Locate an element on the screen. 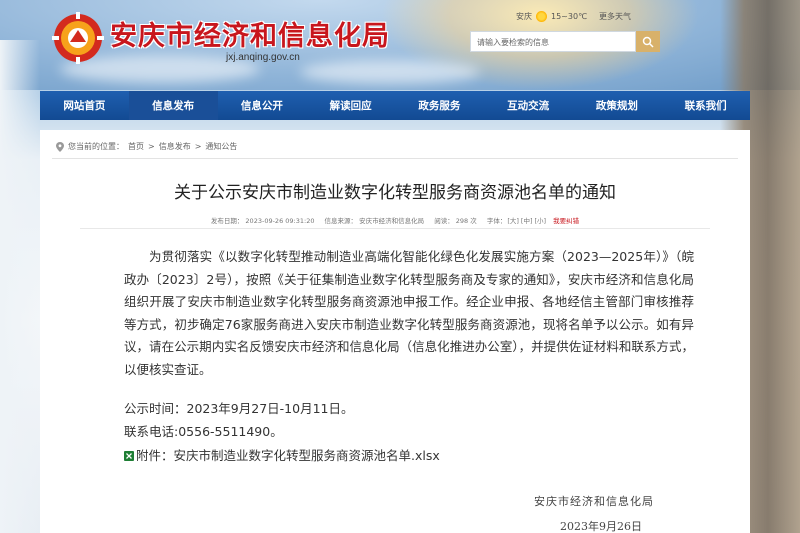 This screenshot has width=800, height=533. nav-item-info-release: 信息发布 is located at coordinates (173, 105).